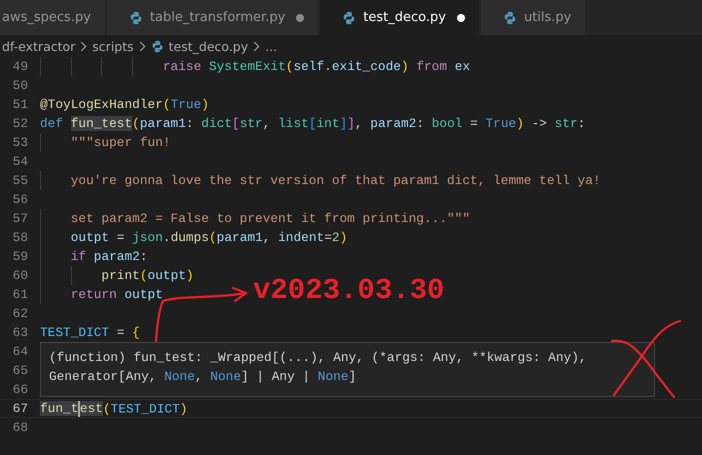 This screenshot has height=455, width=702. What do you see at coordinates (20, 427) in the screenshot?
I see `line-number: 68` at bounding box center [20, 427].